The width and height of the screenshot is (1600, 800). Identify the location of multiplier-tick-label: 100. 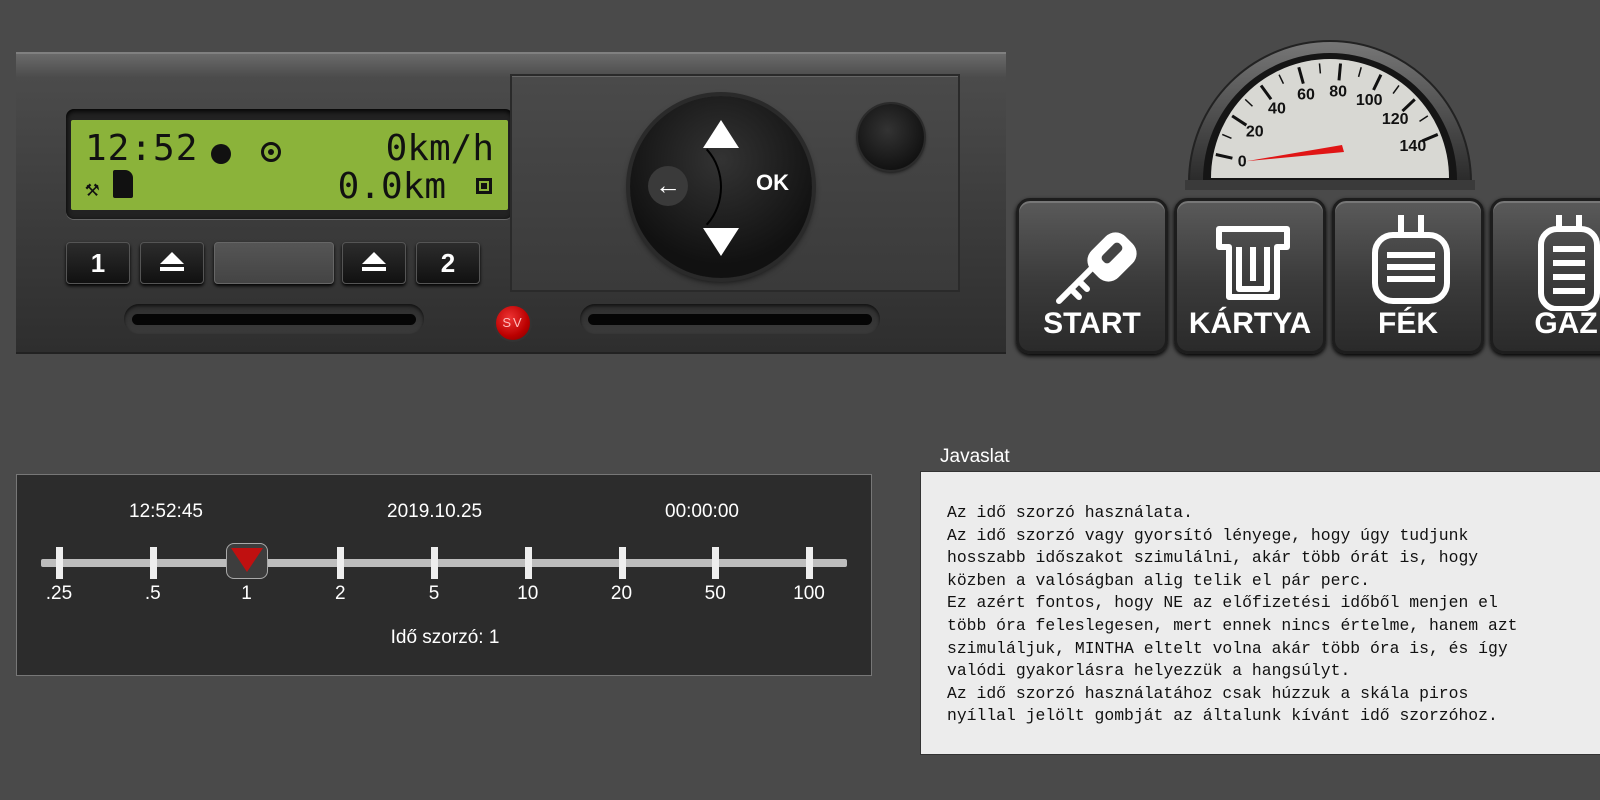
(809, 593).